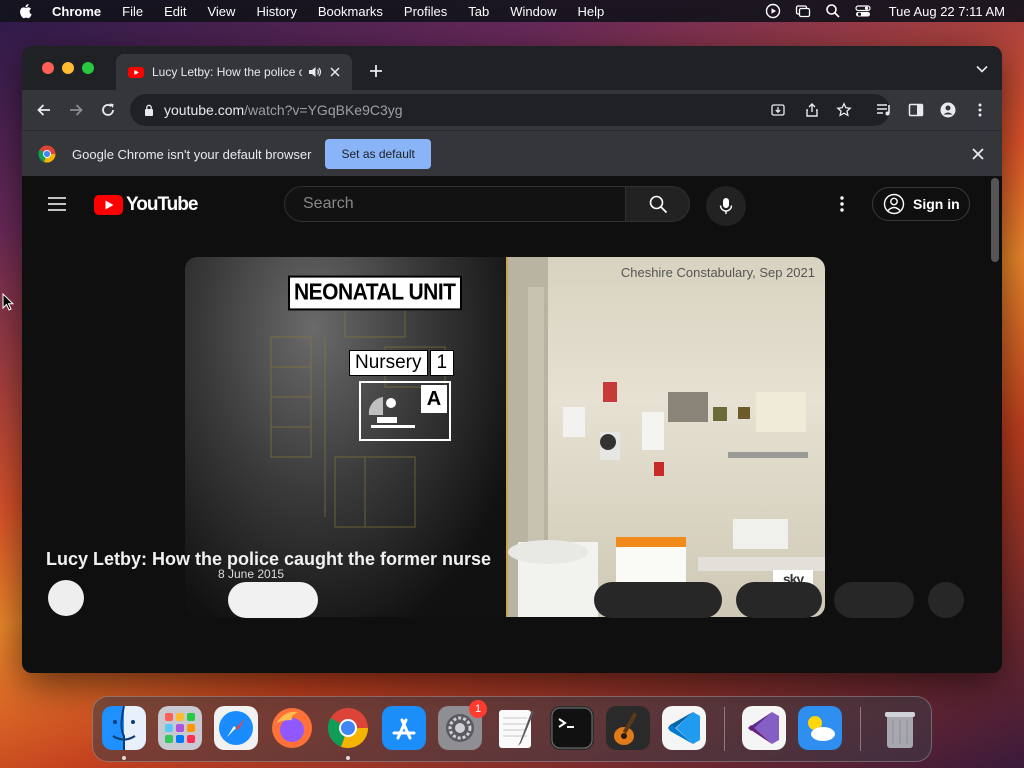 The image size is (1024, 768). What do you see at coordinates (76, 110) in the screenshot?
I see `forward-arrow-icon` at bounding box center [76, 110].